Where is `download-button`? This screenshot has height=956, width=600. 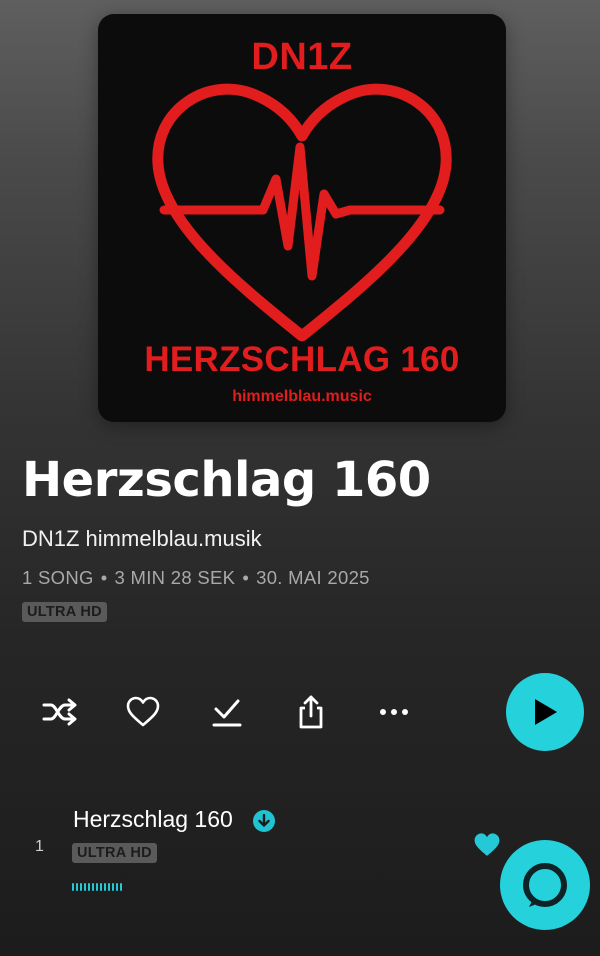
download-button is located at coordinates (227, 712).